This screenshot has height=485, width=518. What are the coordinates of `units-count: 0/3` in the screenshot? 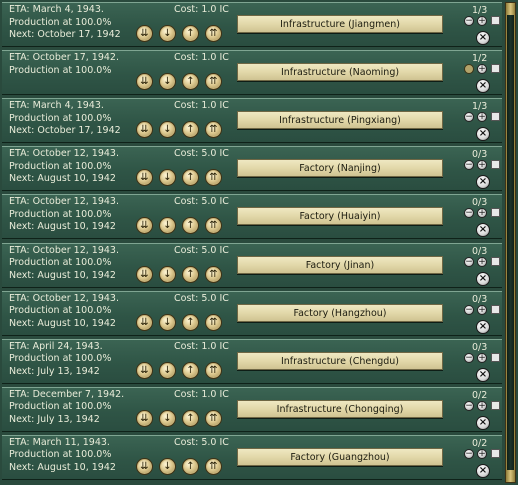 It's located at (480, 251).